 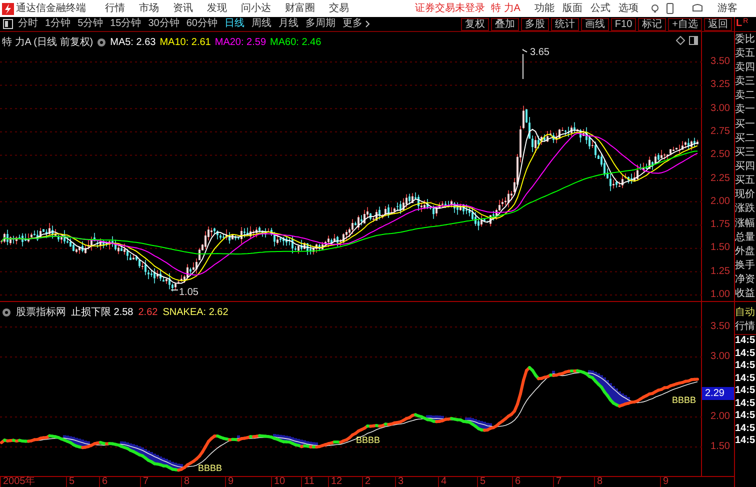 I want to click on user-label: 游客, so click(x=727, y=8).